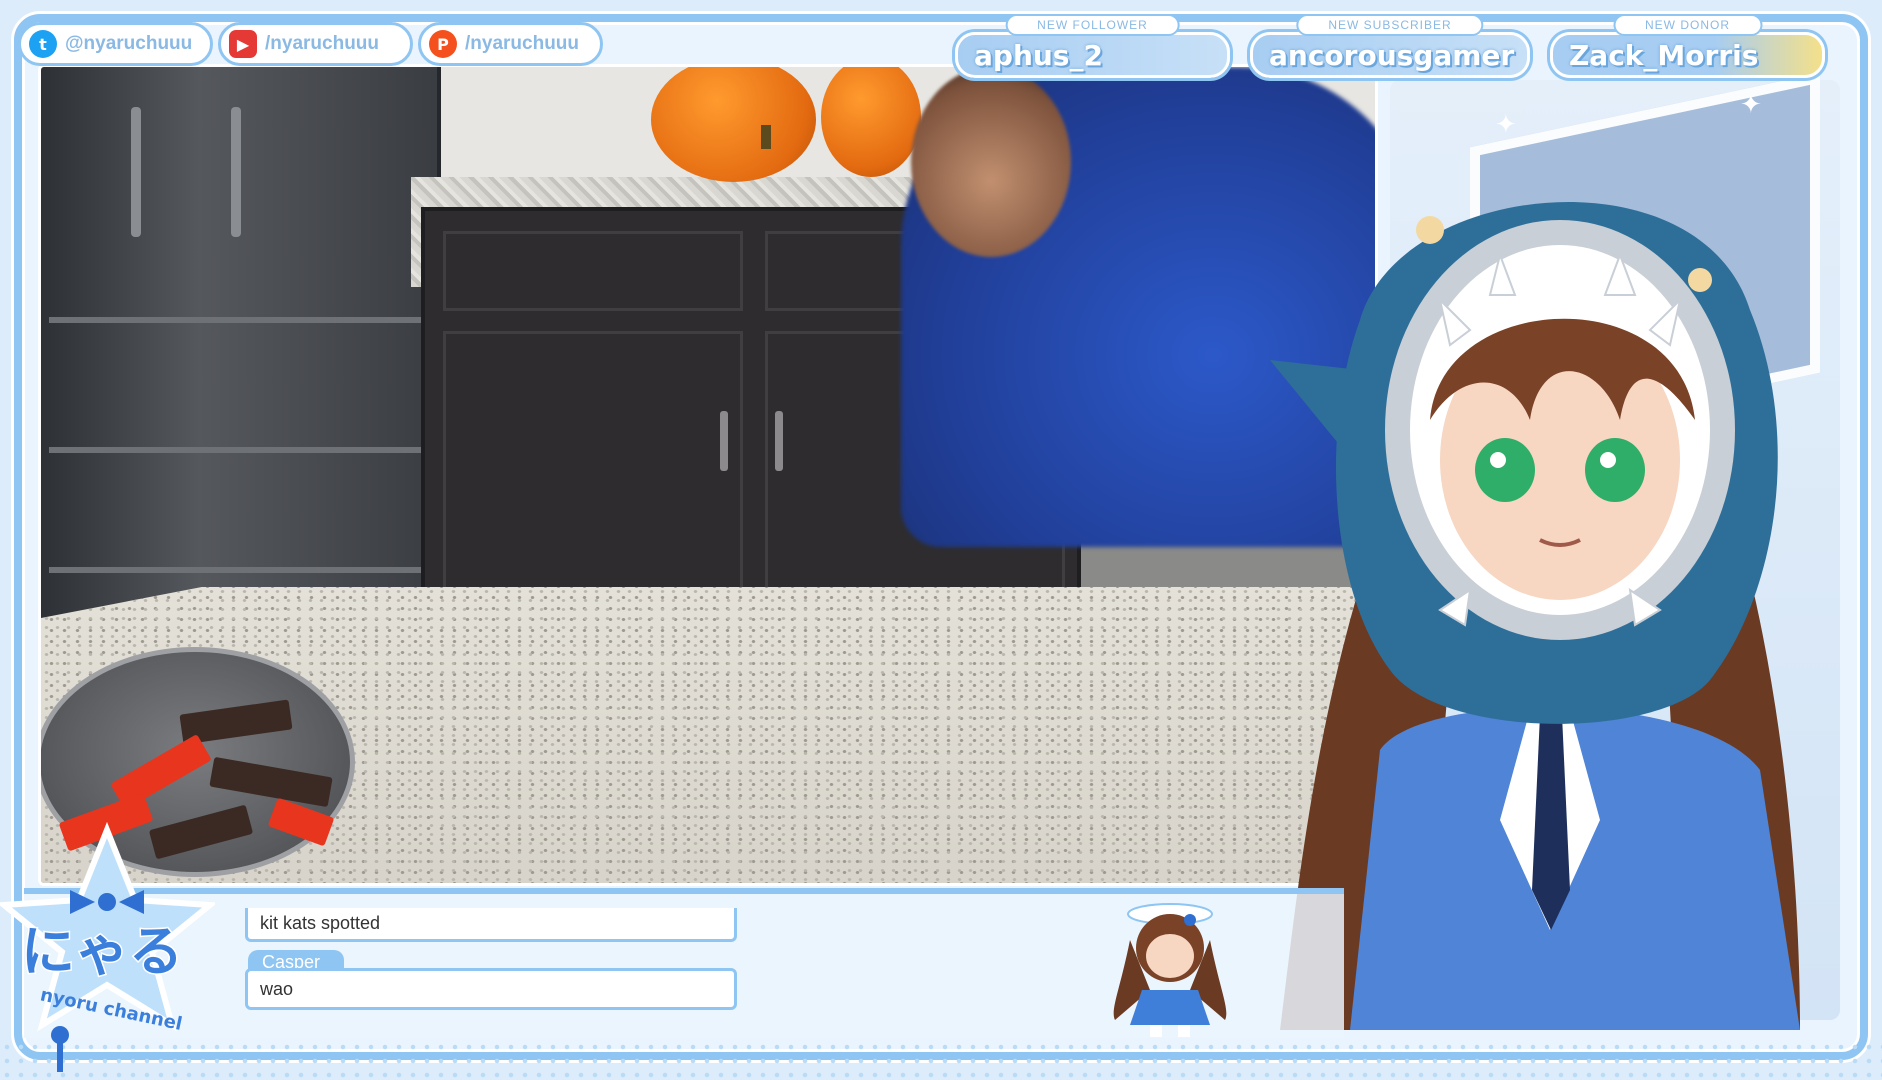 The image size is (1882, 1080). What do you see at coordinates (320, 923) in the screenshot?
I see `chat-message-text: kit kats spotted` at bounding box center [320, 923].